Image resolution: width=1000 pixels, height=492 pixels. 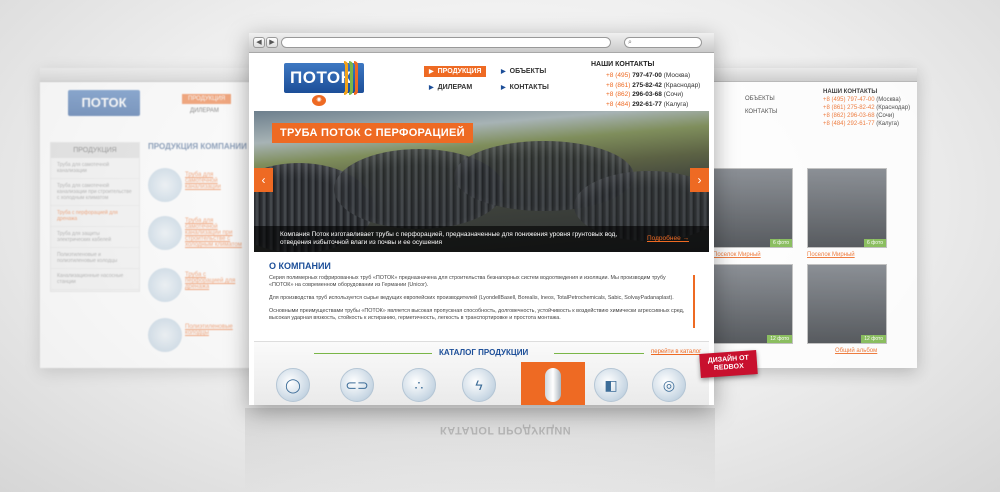 I want to click on phone-number: 296-03-68, so click(x=647, y=94).